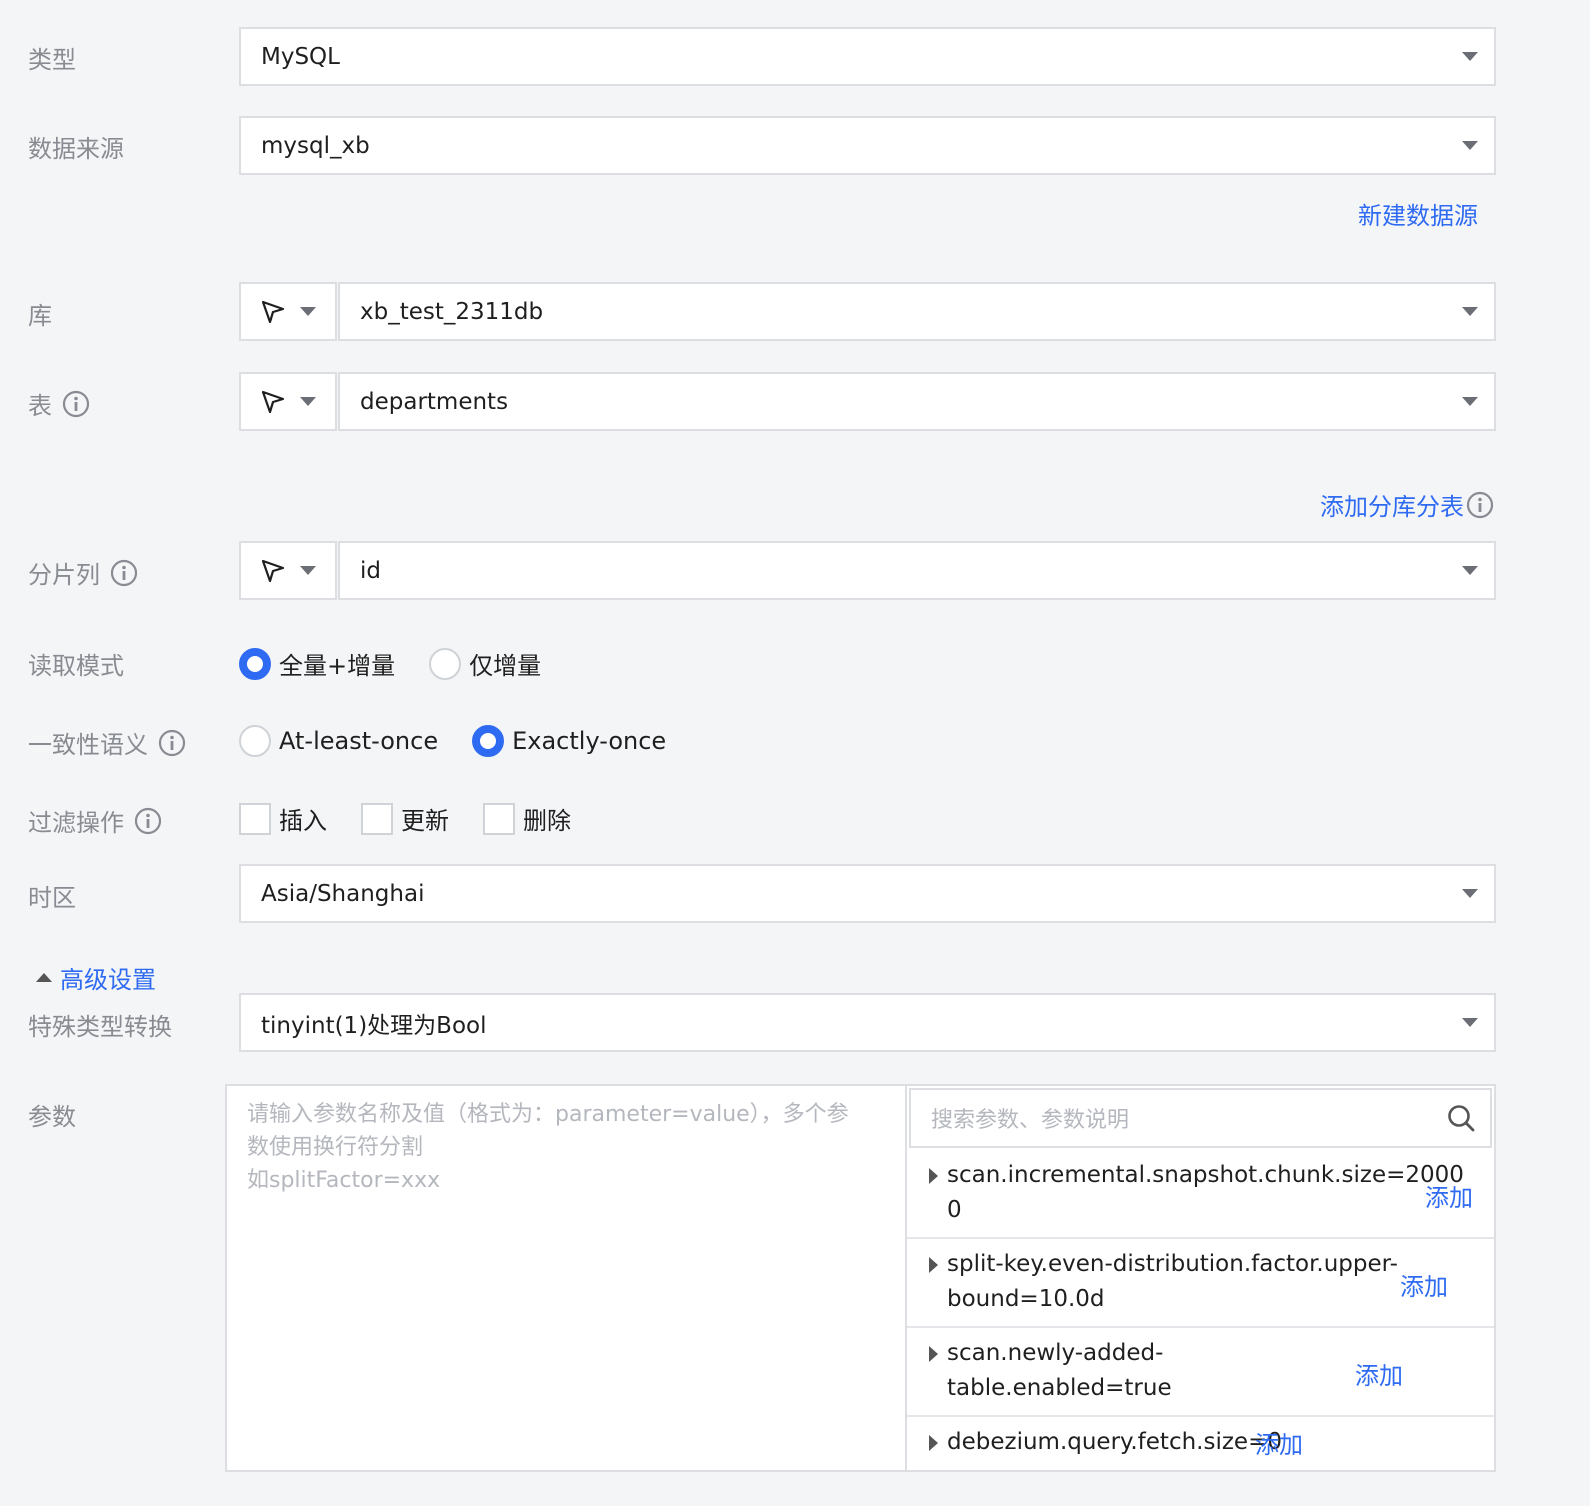 Image resolution: width=1590 pixels, height=1506 pixels. I want to click on table-value: departments, so click(434, 401).